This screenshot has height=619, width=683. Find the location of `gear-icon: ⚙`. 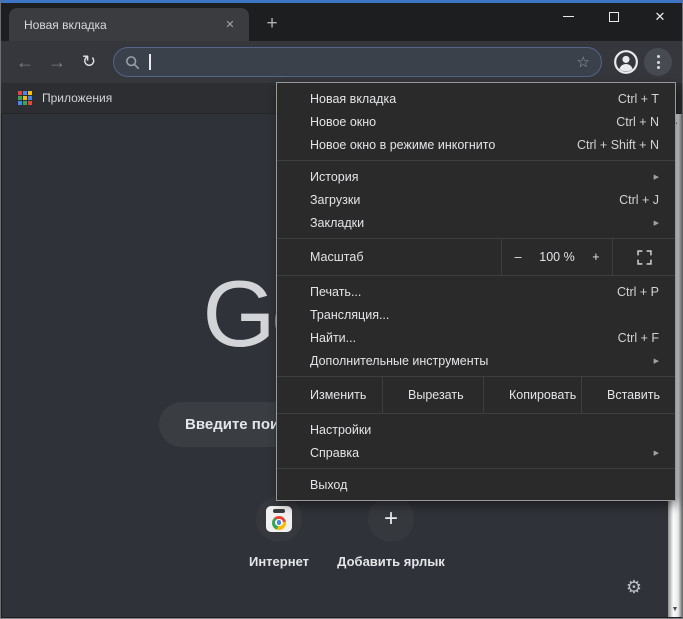

gear-icon: ⚙ is located at coordinates (633, 587).